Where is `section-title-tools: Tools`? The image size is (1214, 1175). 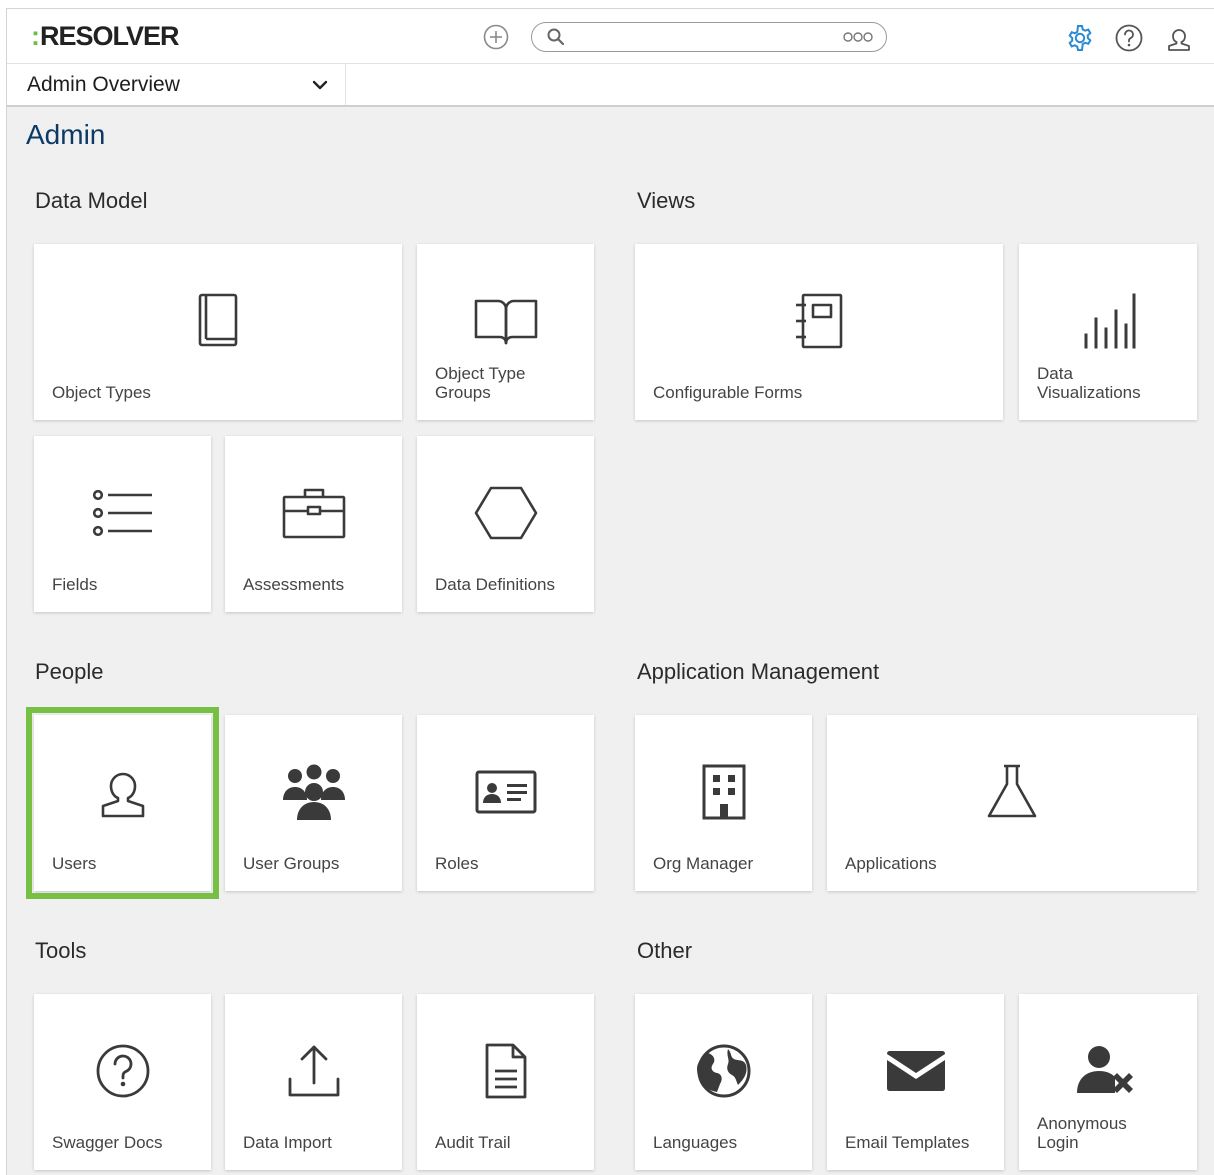 section-title-tools: Tools is located at coordinates (61, 950).